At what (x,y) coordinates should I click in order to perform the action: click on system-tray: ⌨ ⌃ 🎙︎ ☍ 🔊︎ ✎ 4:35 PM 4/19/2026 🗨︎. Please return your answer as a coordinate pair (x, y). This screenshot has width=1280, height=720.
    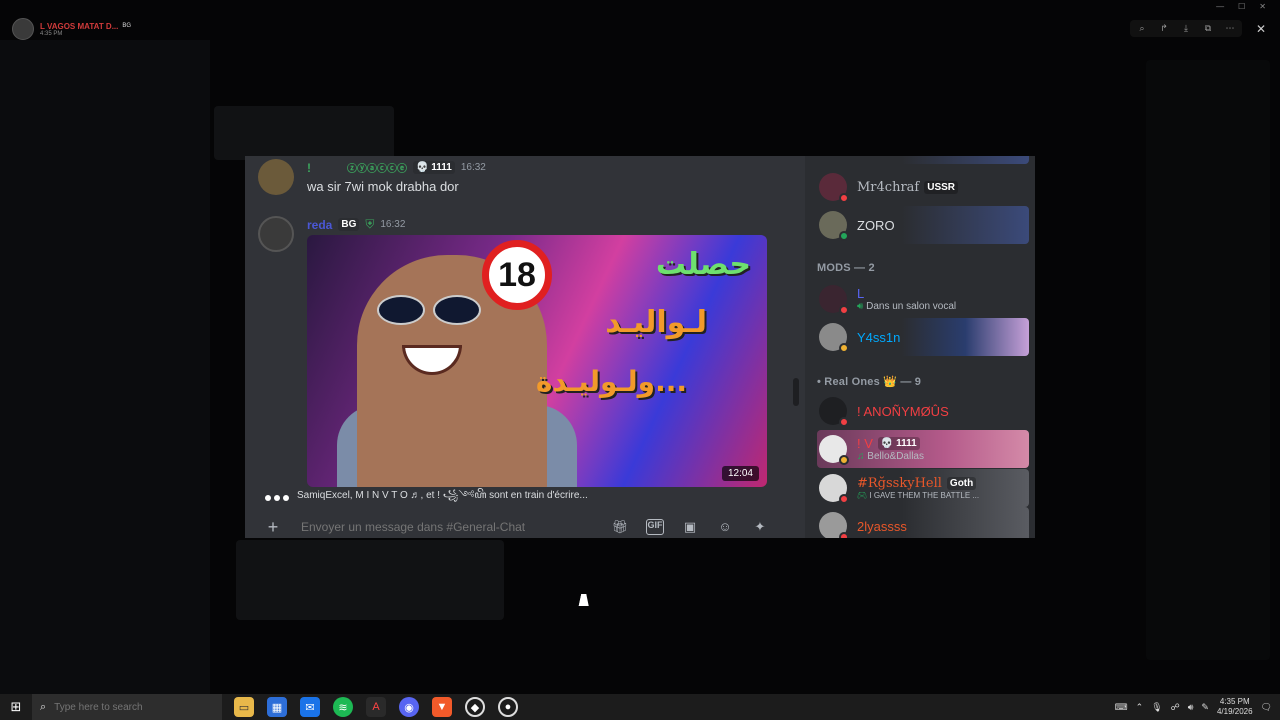
    Looking at the image, I should click on (1193, 707).